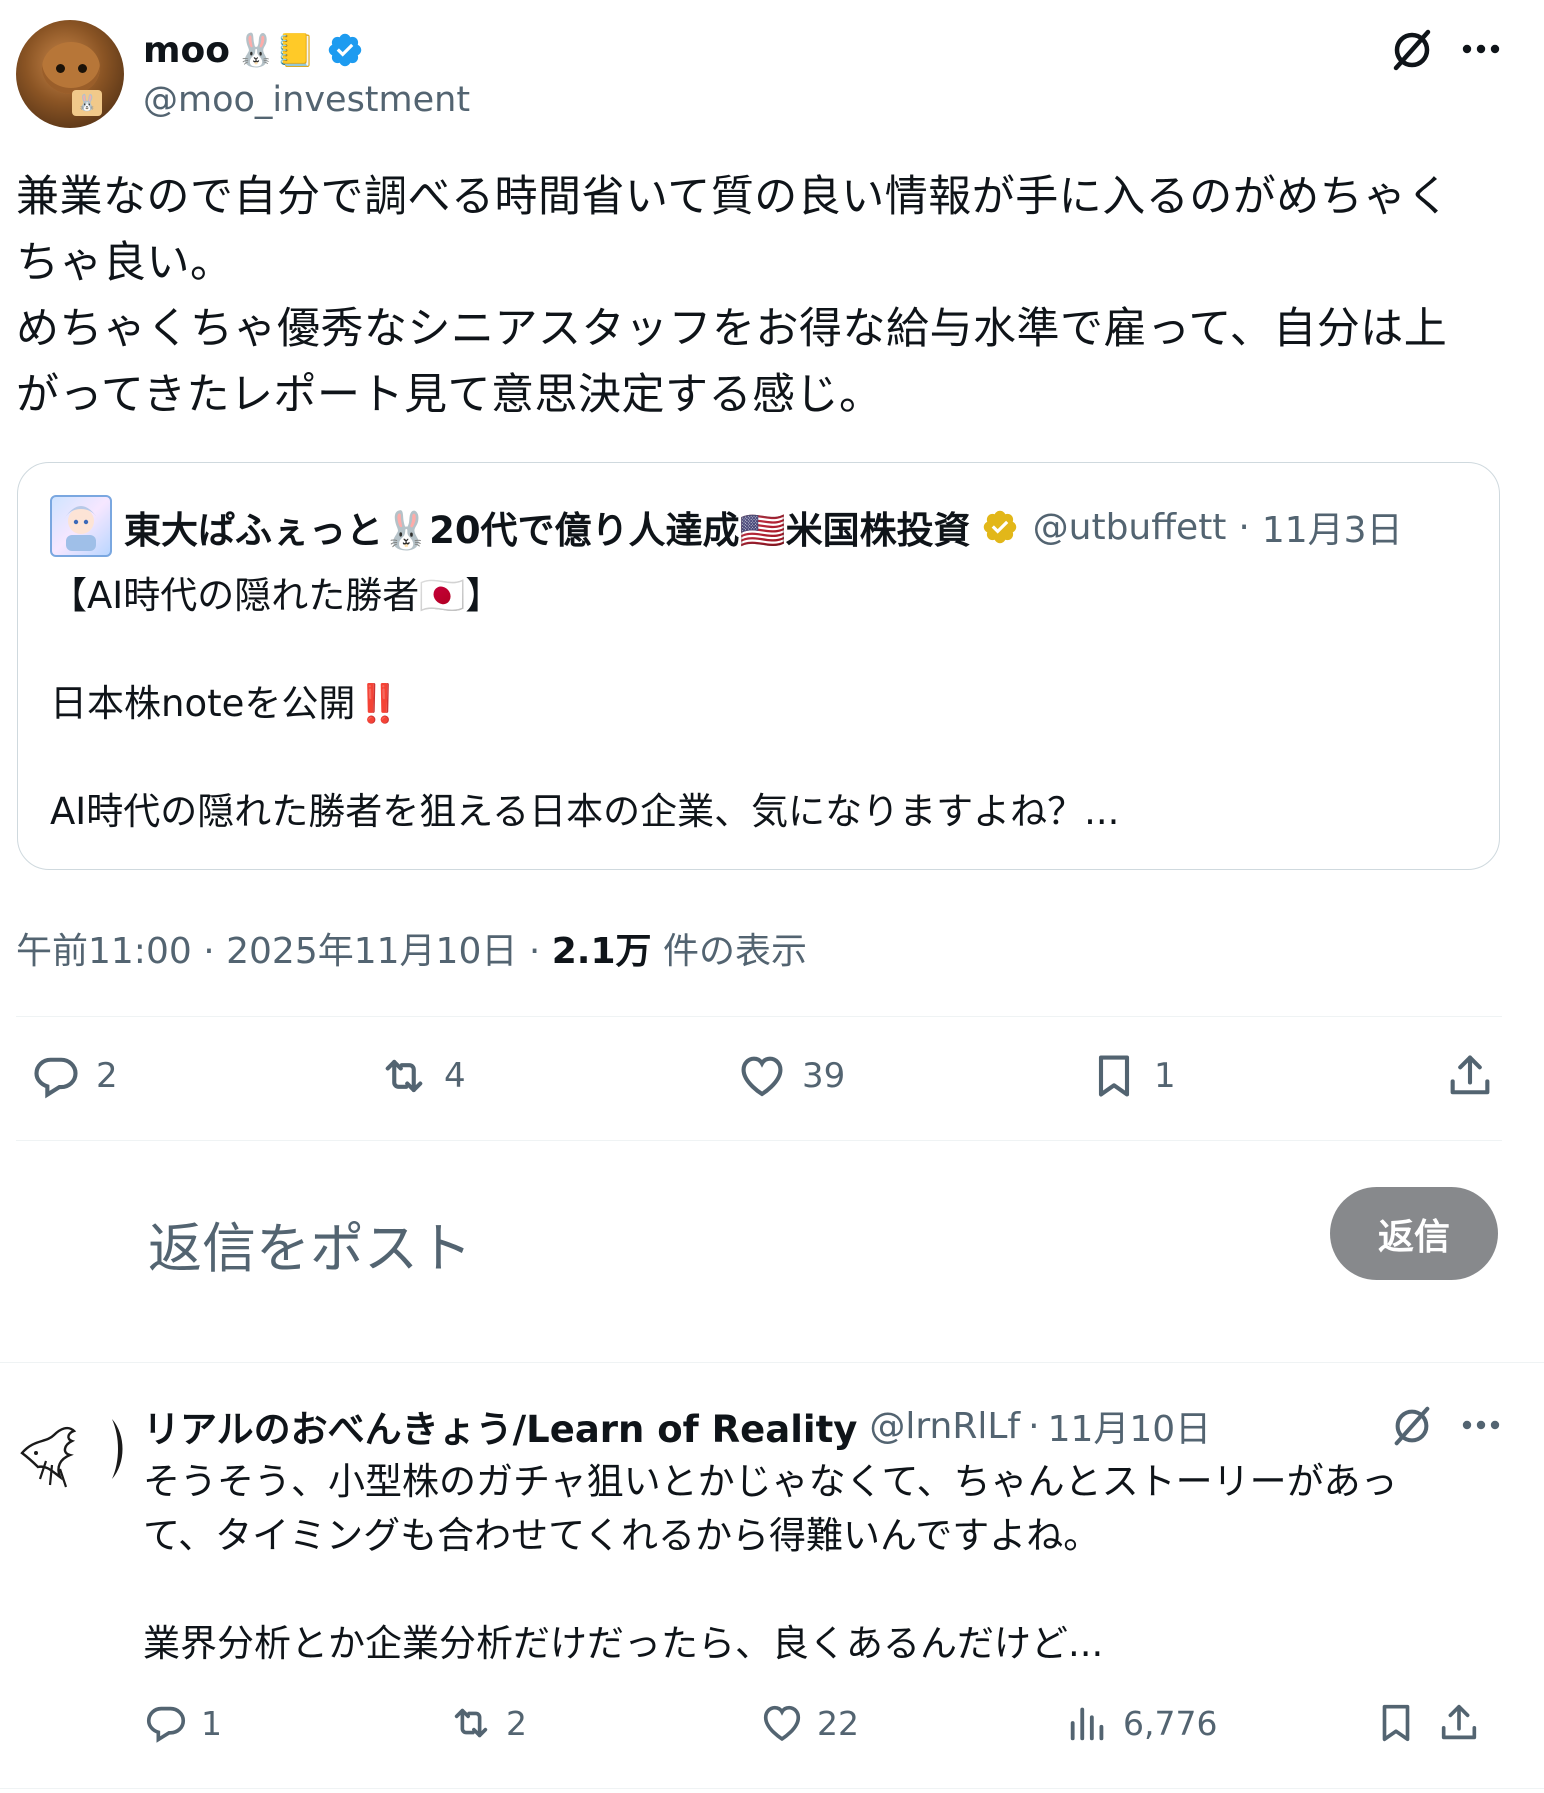 This screenshot has width=1544, height=1793. I want to click on repost-action: 2, so click(487, 1723).